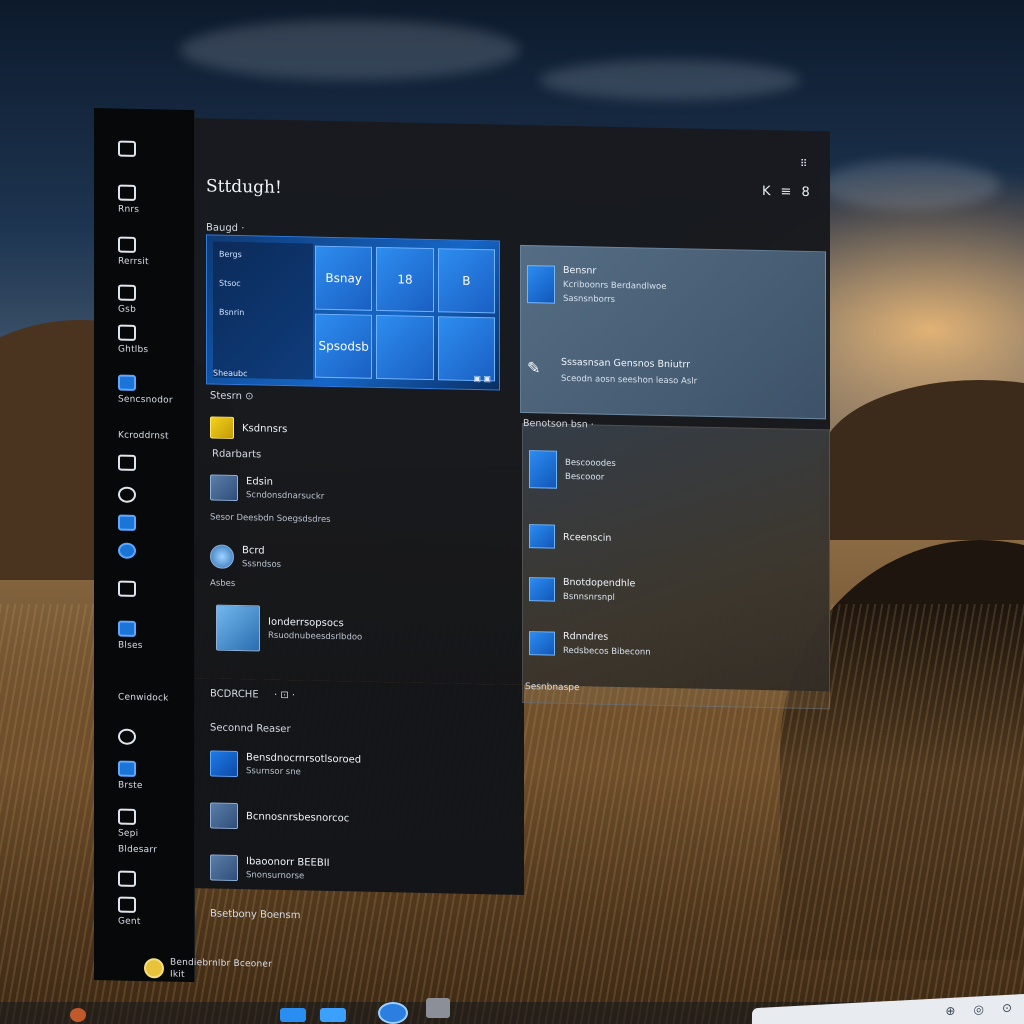 This screenshot has height=1024, width=1024. What do you see at coordinates (580, 270) in the screenshot?
I see `glass-item-title: Bensnr` at bounding box center [580, 270].